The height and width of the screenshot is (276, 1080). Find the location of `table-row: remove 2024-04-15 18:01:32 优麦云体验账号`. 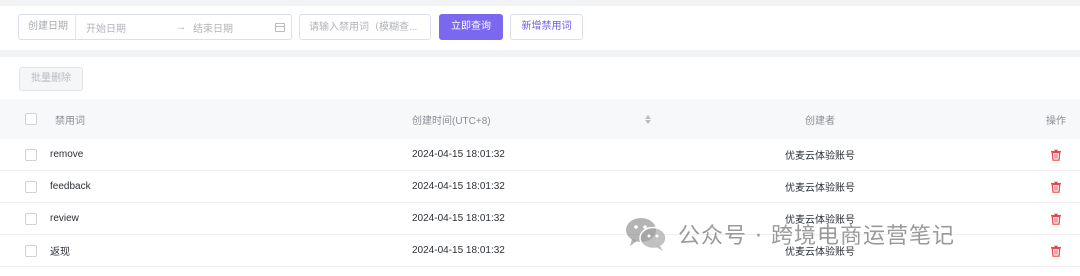

table-row: remove 2024-04-15 18:01:32 优麦云体验账号 is located at coordinates (540, 155).